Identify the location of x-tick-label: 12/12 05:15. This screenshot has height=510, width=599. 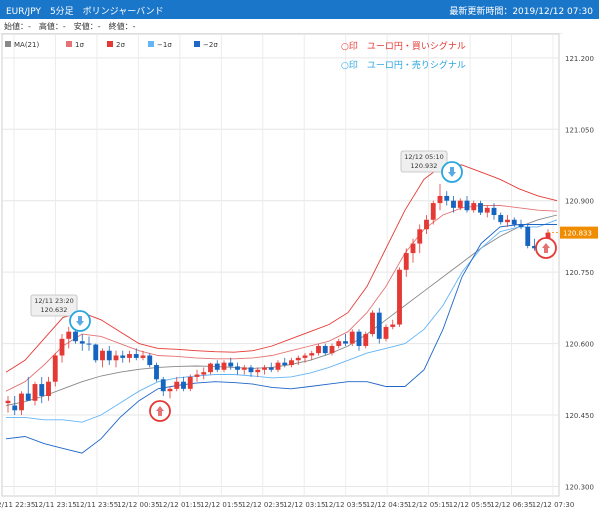
(428, 505).